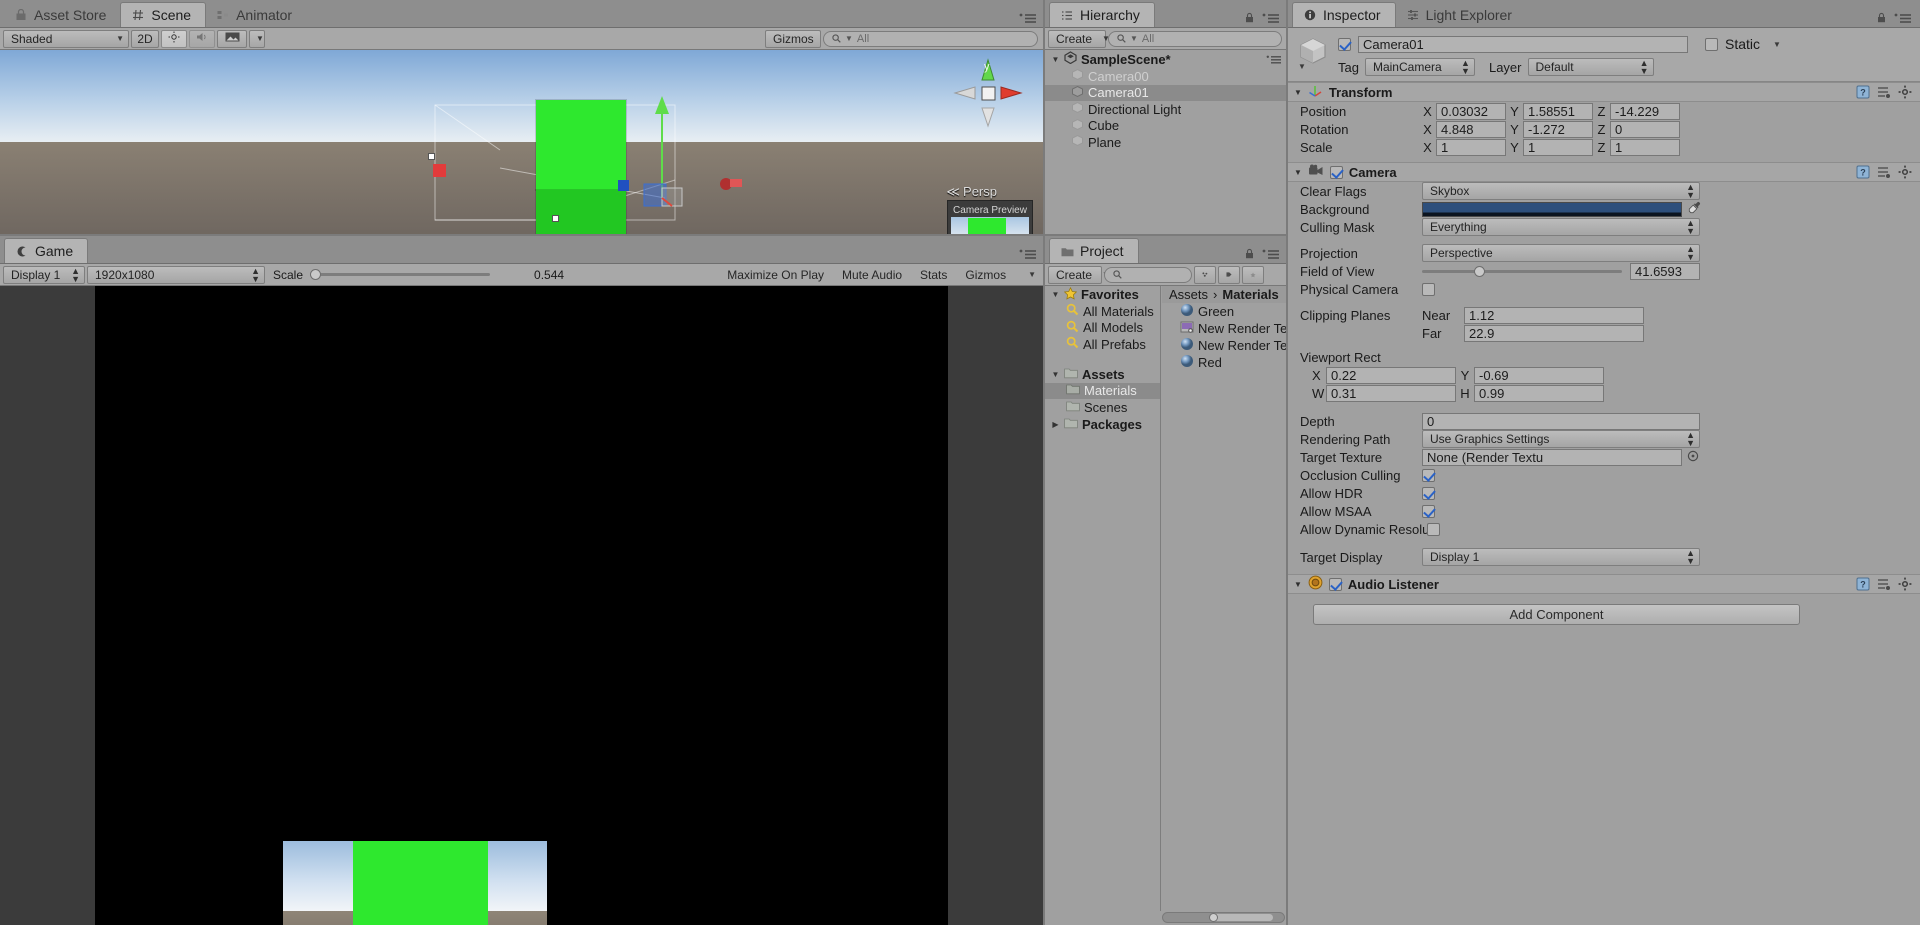 This screenshot has width=1920, height=925. What do you see at coordinates (1166, 76) in the screenshot?
I see `hierarchy-item-camera00: Camera00` at bounding box center [1166, 76].